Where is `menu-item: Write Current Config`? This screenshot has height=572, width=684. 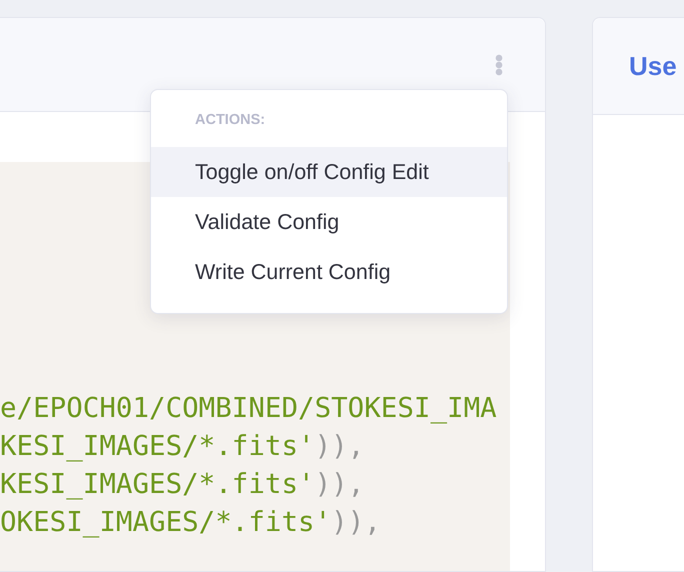 menu-item: Write Current Config is located at coordinates (329, 272).